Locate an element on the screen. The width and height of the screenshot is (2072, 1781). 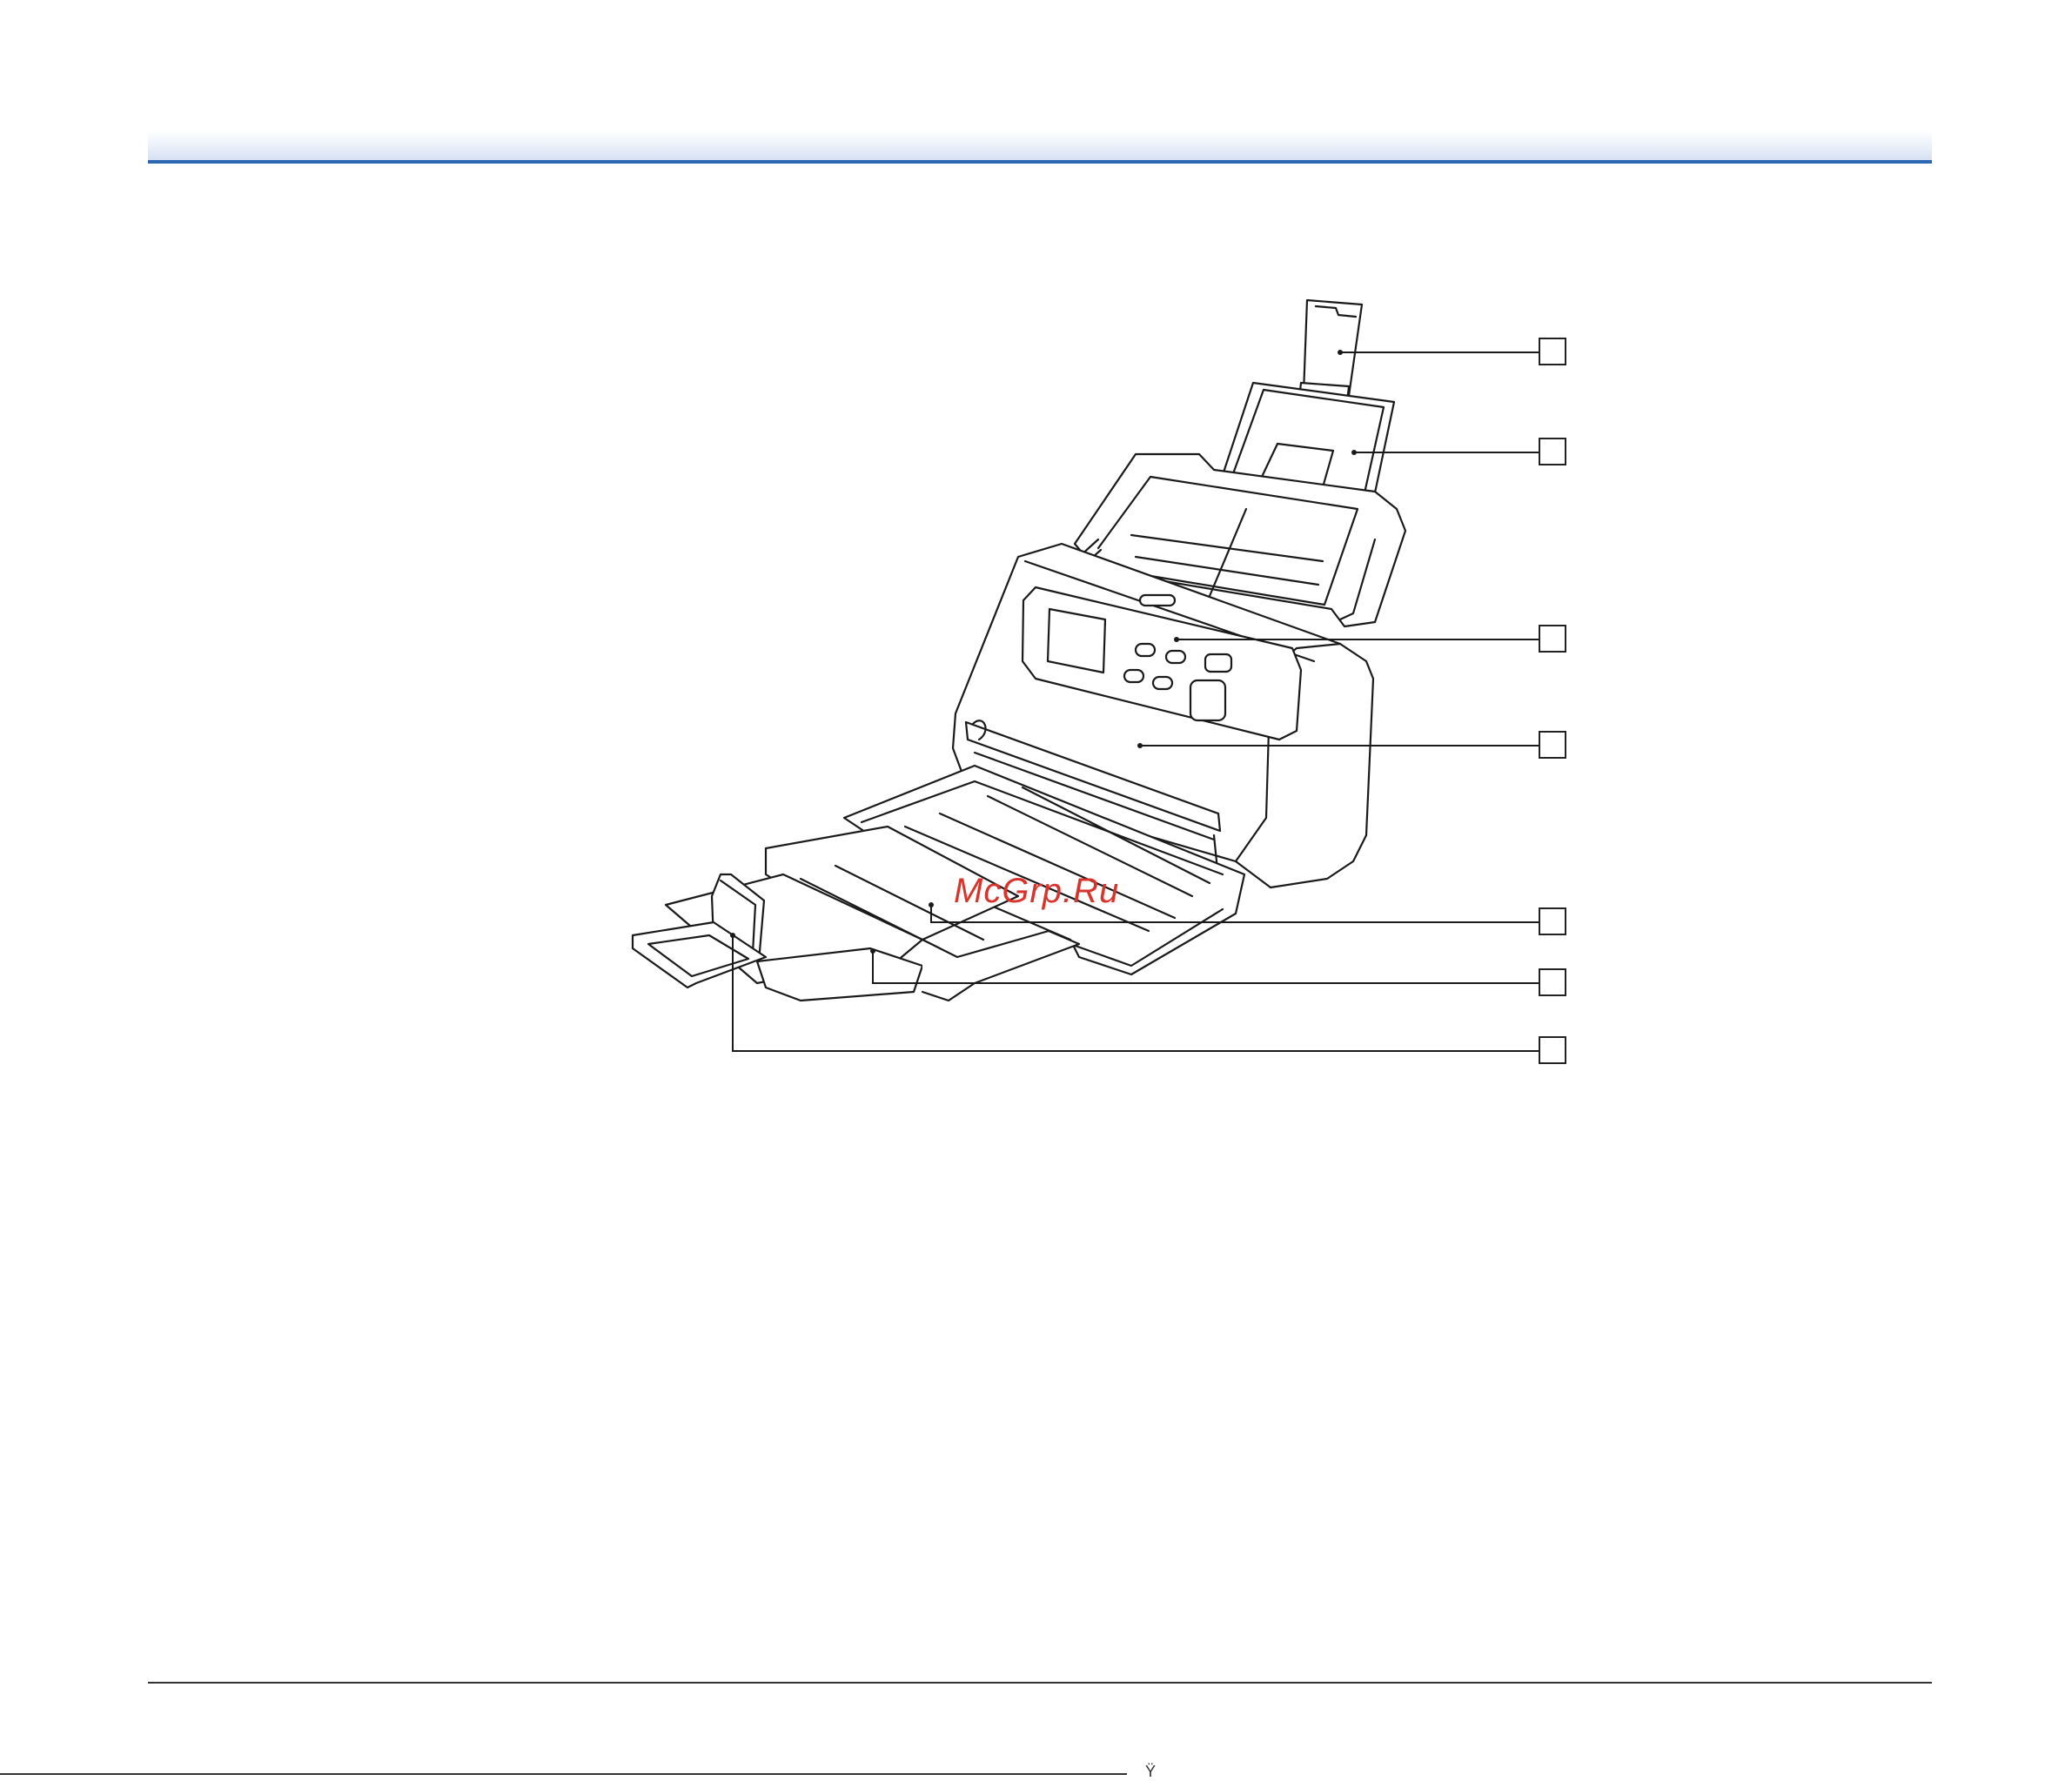
bottom-mark: Ÿ is located at coordinates (1151, 1771).